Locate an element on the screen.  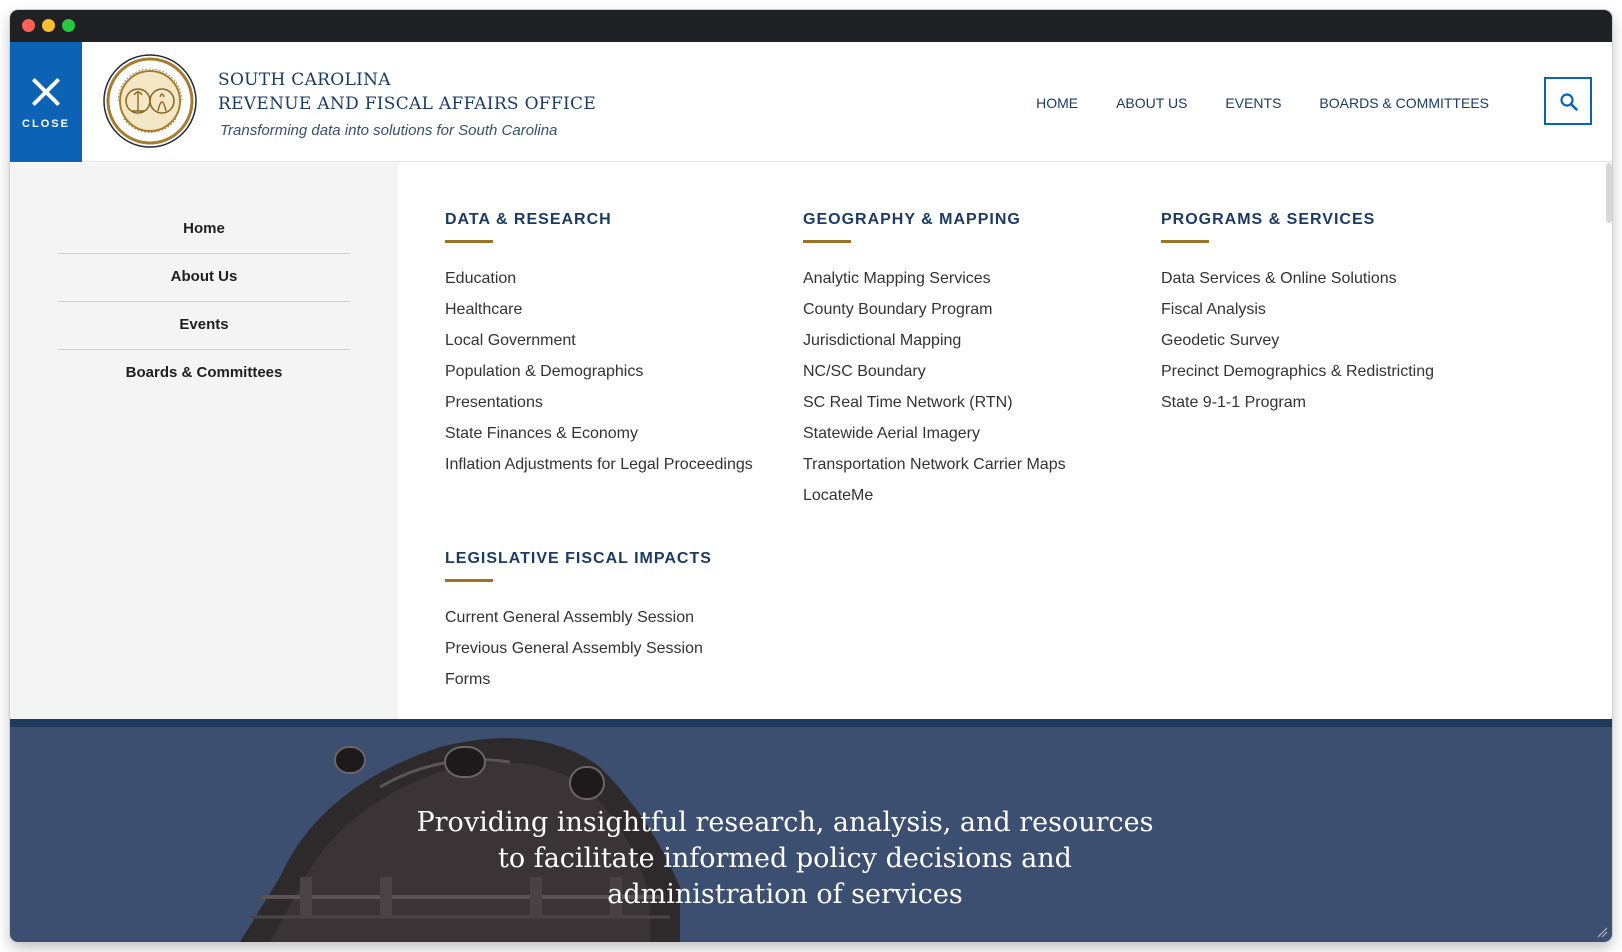
menu-link-locateme: LocateMe is located at coordinates (934, 495).